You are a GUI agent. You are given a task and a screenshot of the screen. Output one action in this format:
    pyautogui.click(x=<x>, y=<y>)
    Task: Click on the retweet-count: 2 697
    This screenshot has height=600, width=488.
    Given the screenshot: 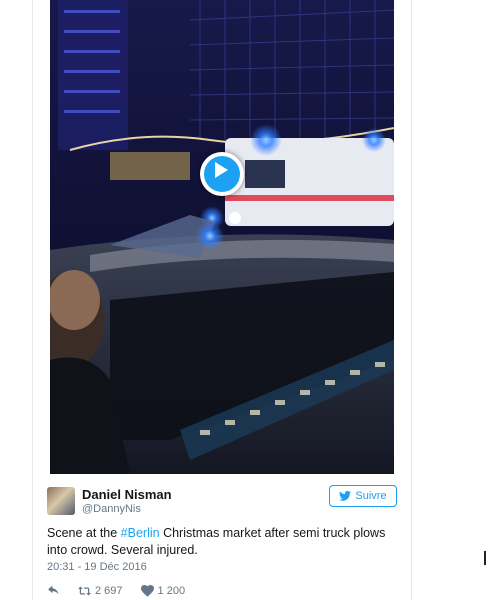 What is the action you would take?
    pyautogui.click(x=109, y=591)
    